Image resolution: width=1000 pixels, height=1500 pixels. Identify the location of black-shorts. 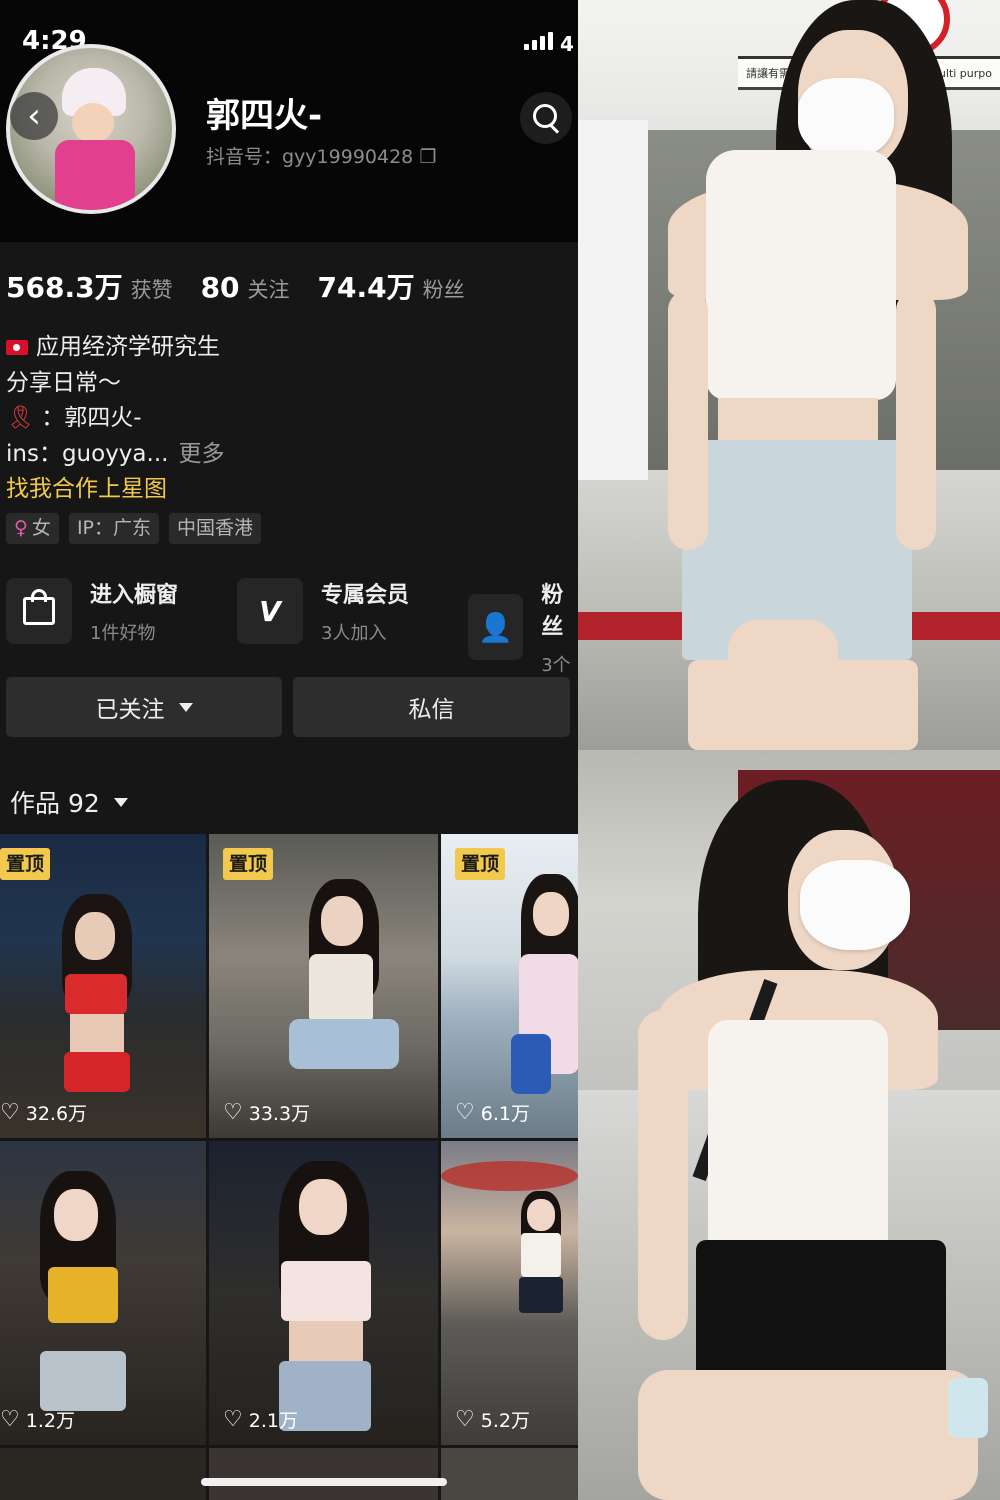
(821, 1315).